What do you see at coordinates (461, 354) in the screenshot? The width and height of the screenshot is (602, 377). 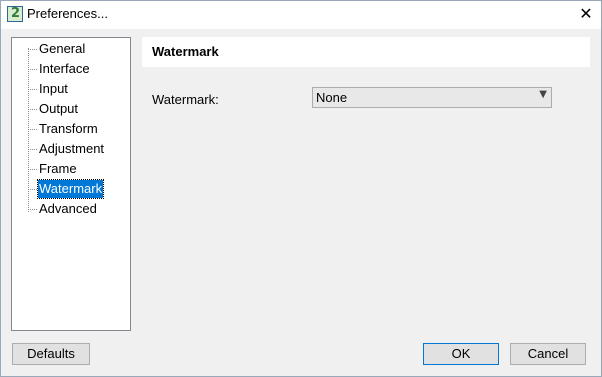 I see `ok-button: OK` at bounding box center [461, 354].